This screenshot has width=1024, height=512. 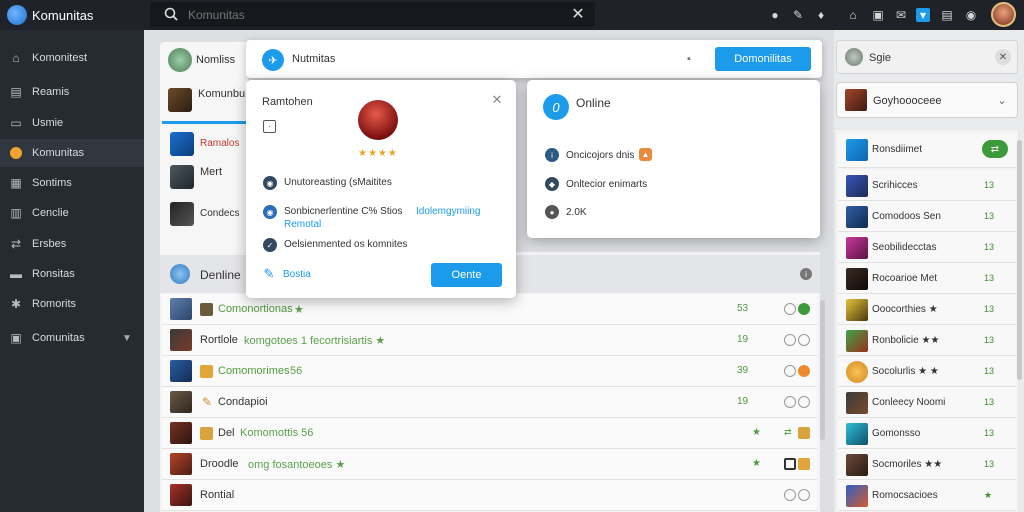 What do you see at coordinates (489, 495) in the screenshot?
I see `table-row: Rontial` at bounding box center [489, 495].